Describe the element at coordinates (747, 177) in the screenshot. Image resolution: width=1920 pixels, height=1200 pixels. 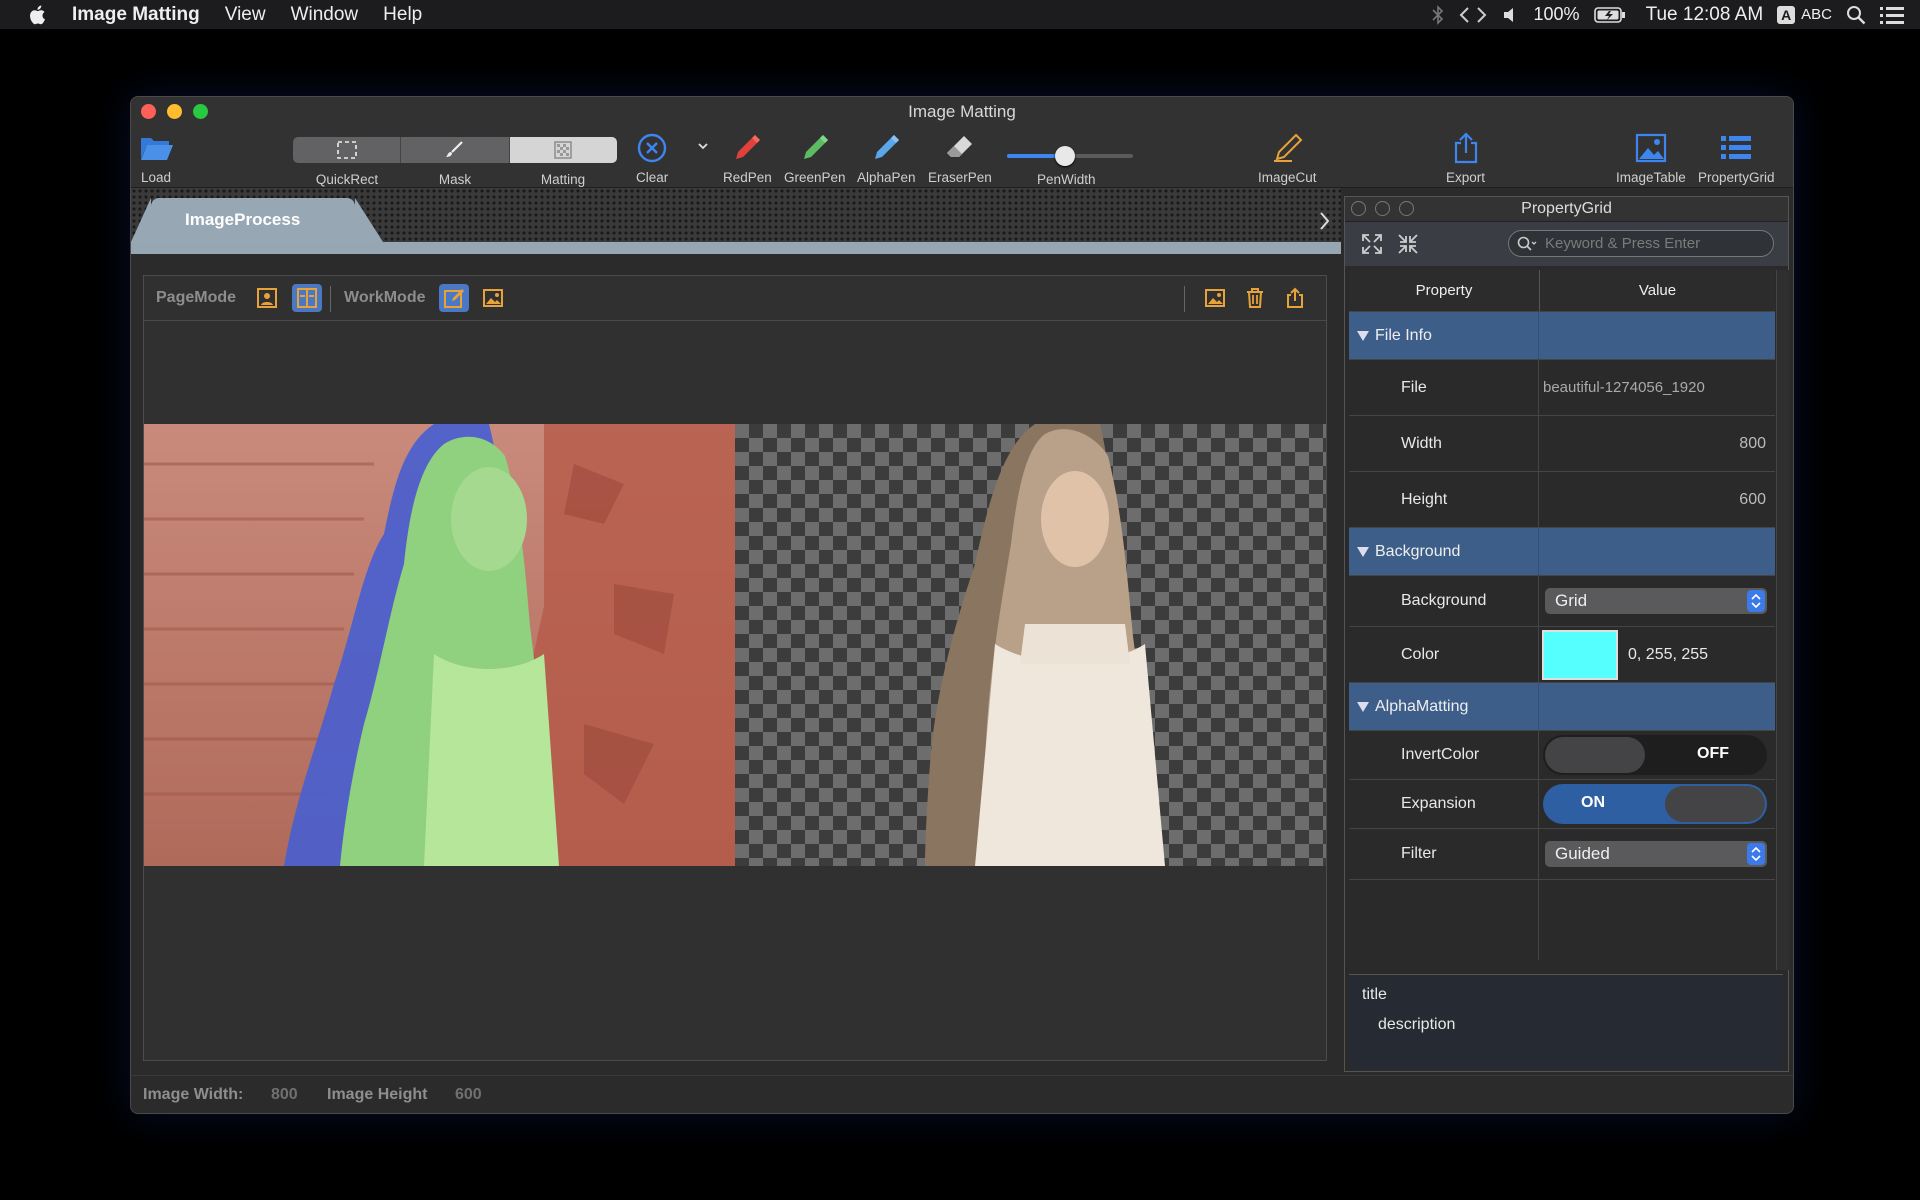
I see `redpen-label: RedPen` at that location.